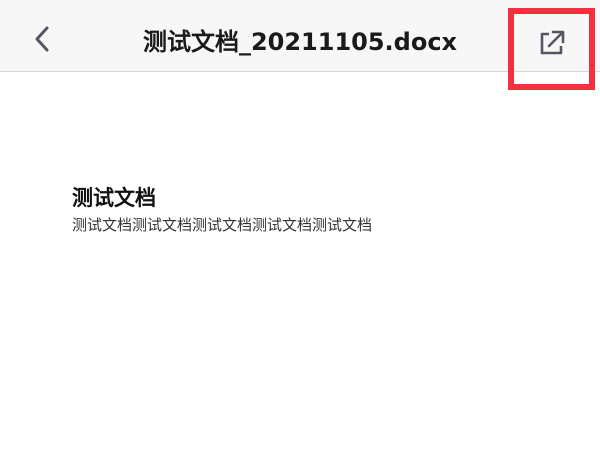  What do you see at coordinates (322, 210) in the screenshot?
I see `document-content: 测试文档 测试文档测试文档测试文档测试文档测试文档` at bounding box center [322, 210].